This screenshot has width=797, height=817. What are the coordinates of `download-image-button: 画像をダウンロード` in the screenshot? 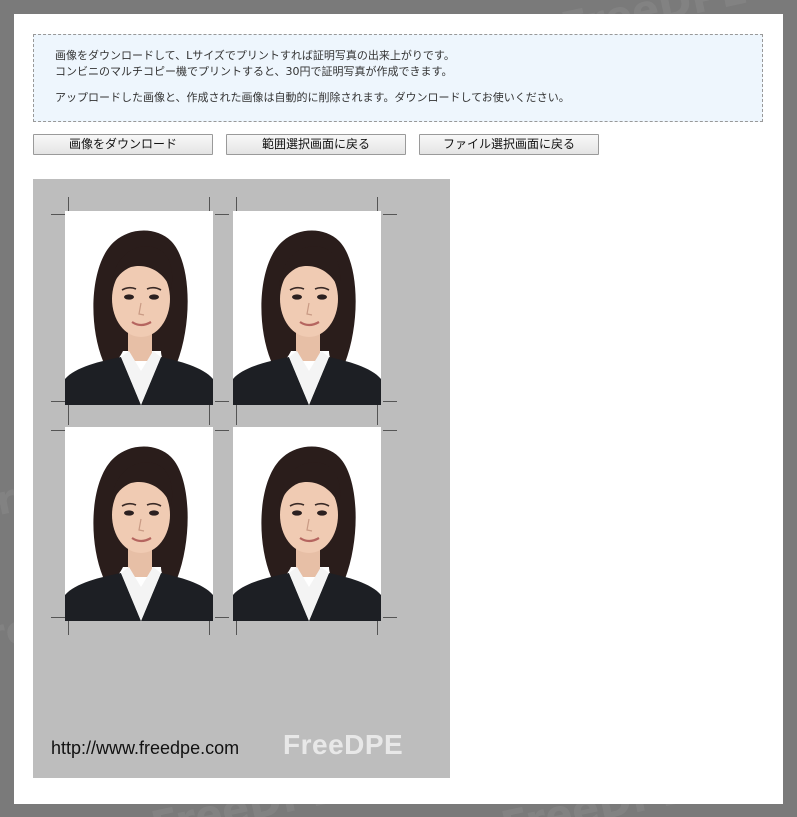 It's located at (123, 144).